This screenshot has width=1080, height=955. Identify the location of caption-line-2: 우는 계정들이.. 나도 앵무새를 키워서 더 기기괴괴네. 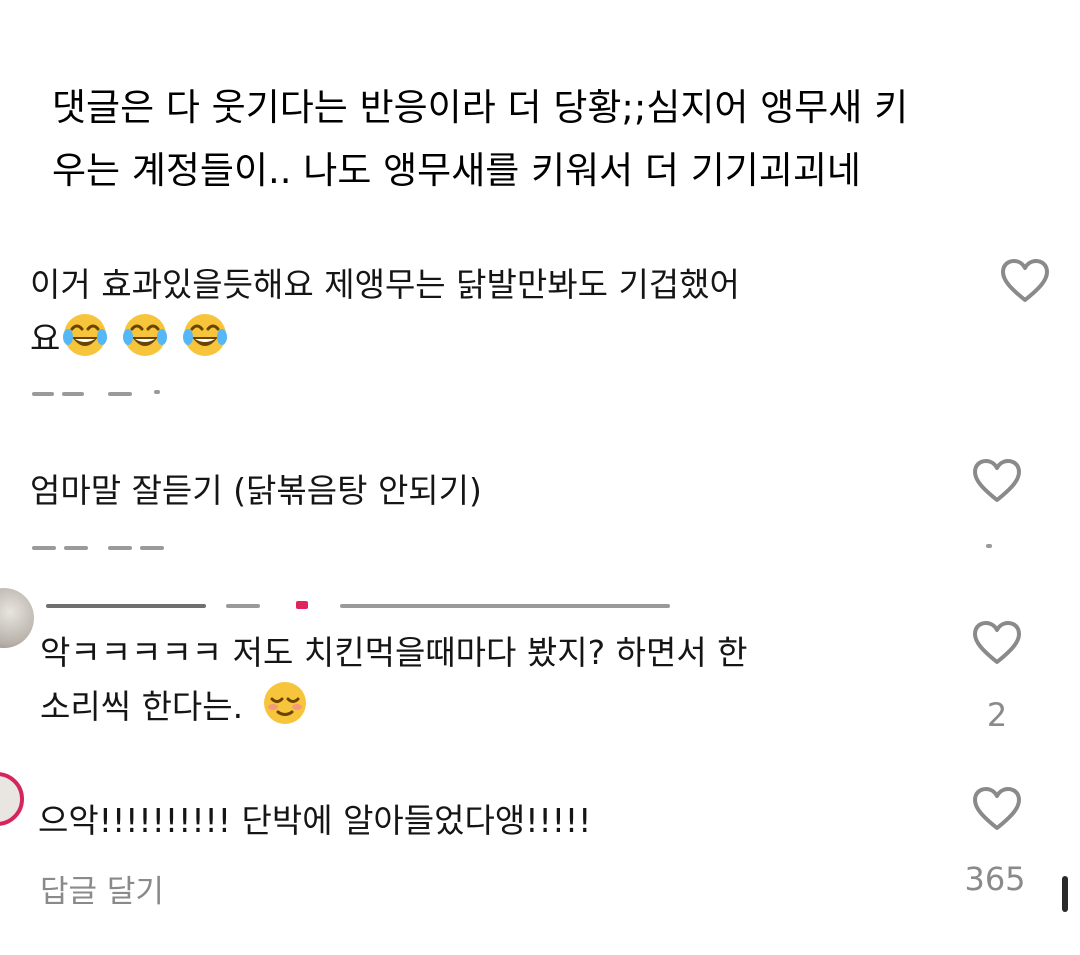
(456, 170).